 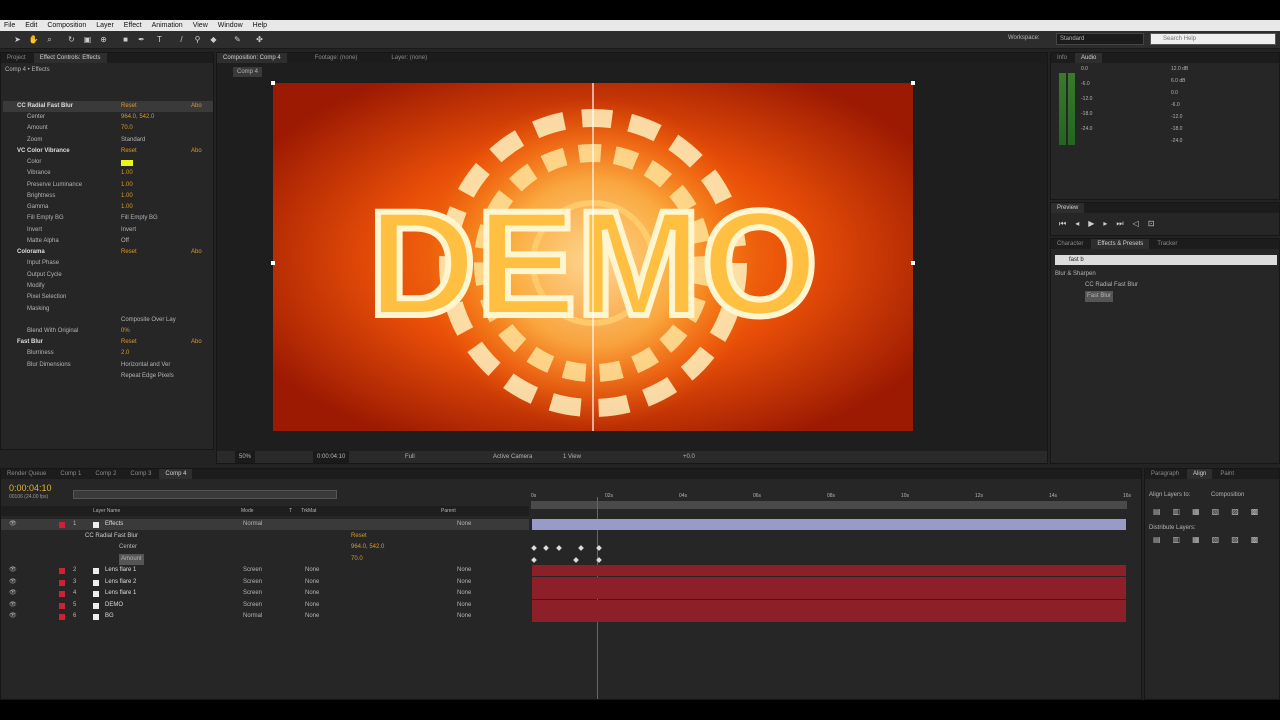 I want to click on property-value: Off, so click(x=125, y=241).